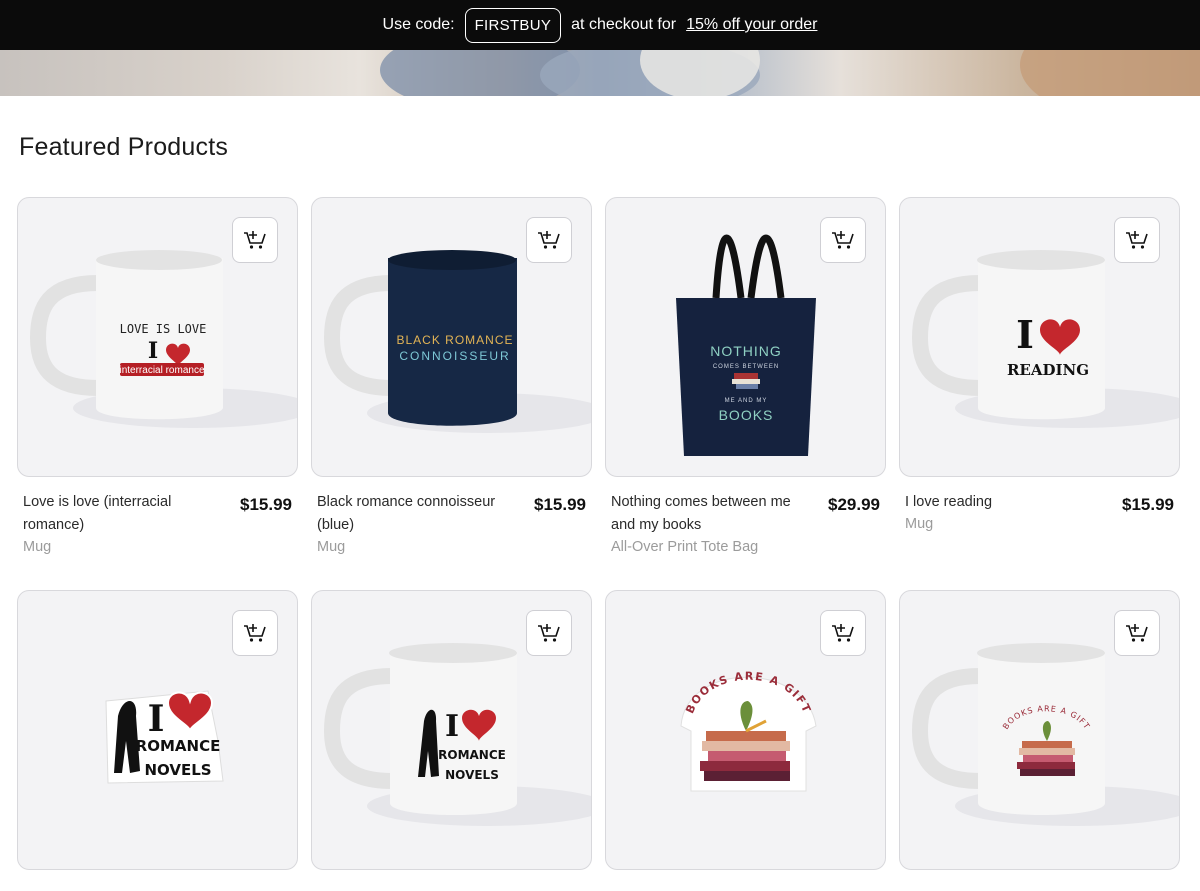  Describe the element at coordinates (624, 24) in the screenshot. I see `promo-middle-text: at checkout for` at that location.